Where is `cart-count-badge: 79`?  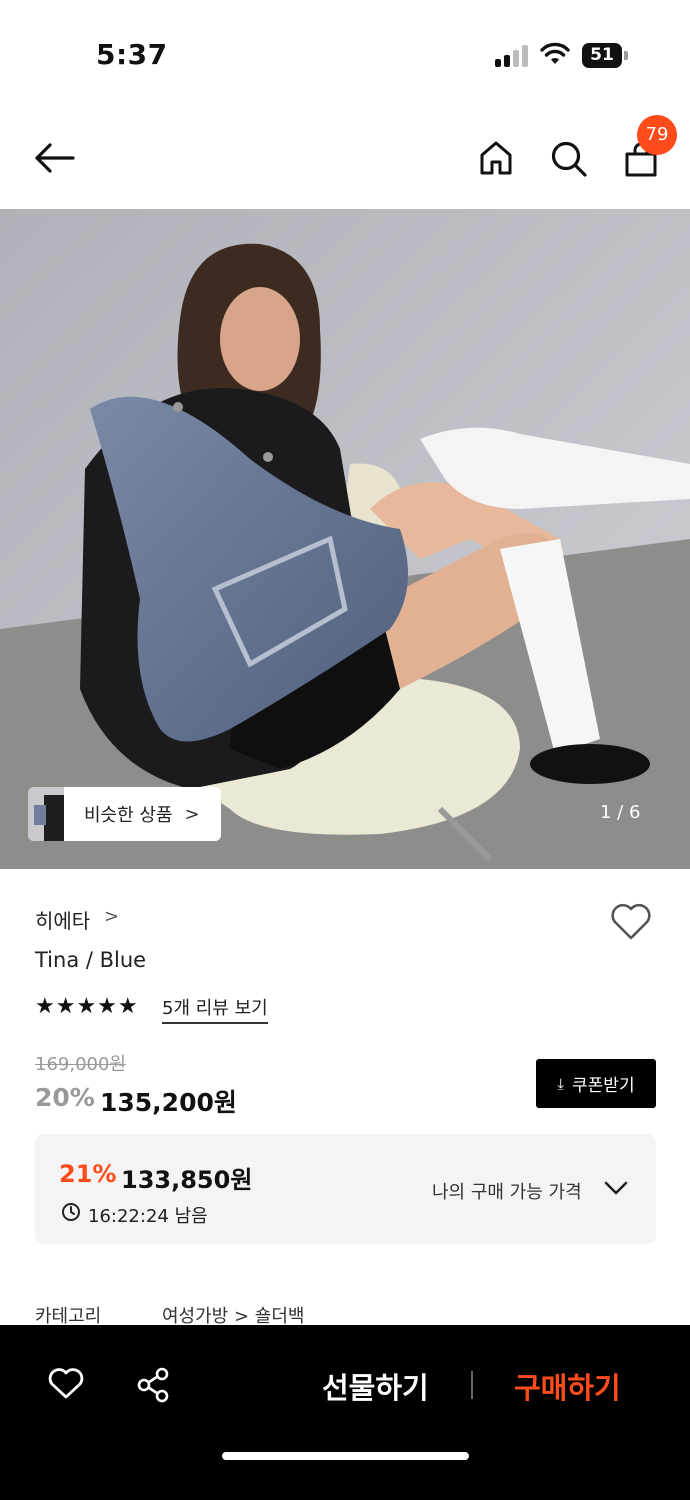
cart-count-badge: 79 is located at coordinates (657, 135).